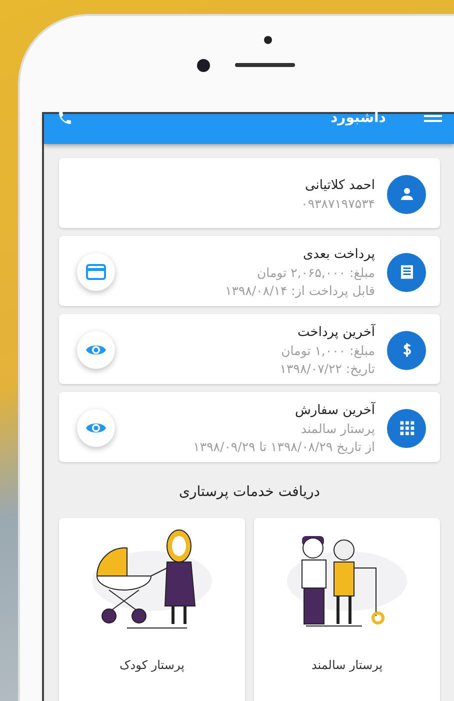  I want to click on section-title: دریافت خدمات پرستاری, so click(249, 492).